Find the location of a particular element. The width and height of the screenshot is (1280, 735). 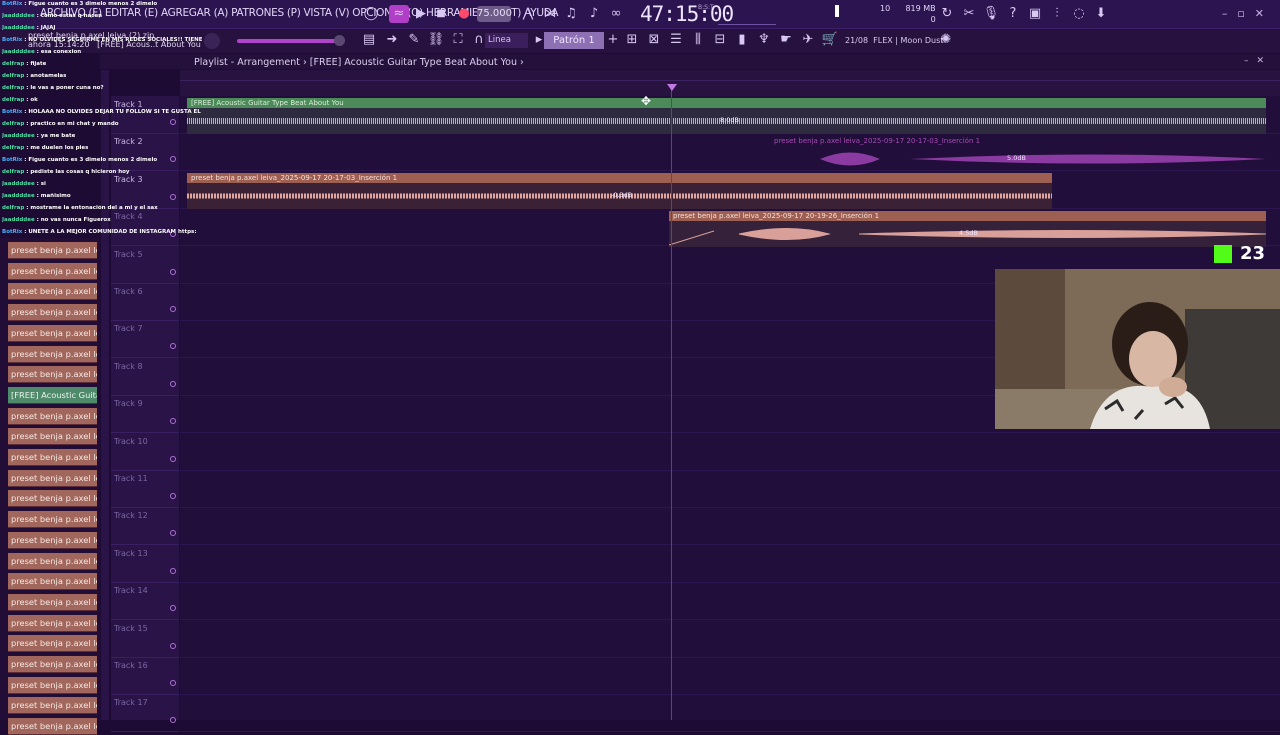

mic-icon: 🎙 is located at coordinates (991, 14).